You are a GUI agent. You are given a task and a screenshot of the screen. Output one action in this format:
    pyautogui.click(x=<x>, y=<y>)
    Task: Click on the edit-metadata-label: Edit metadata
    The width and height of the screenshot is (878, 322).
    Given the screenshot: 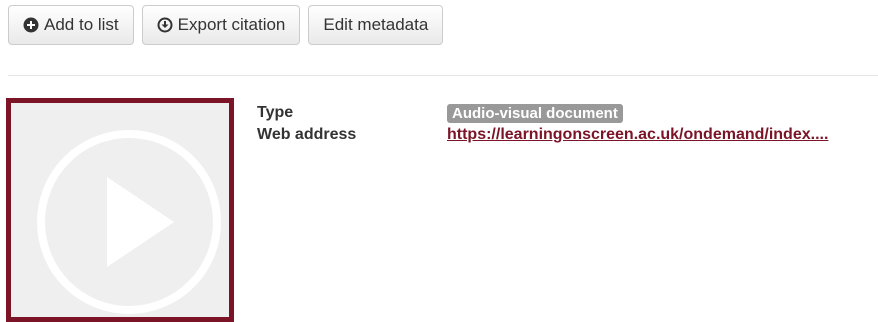 What is the action you would take?
    pyautogui.click(x=376, y=24)
    